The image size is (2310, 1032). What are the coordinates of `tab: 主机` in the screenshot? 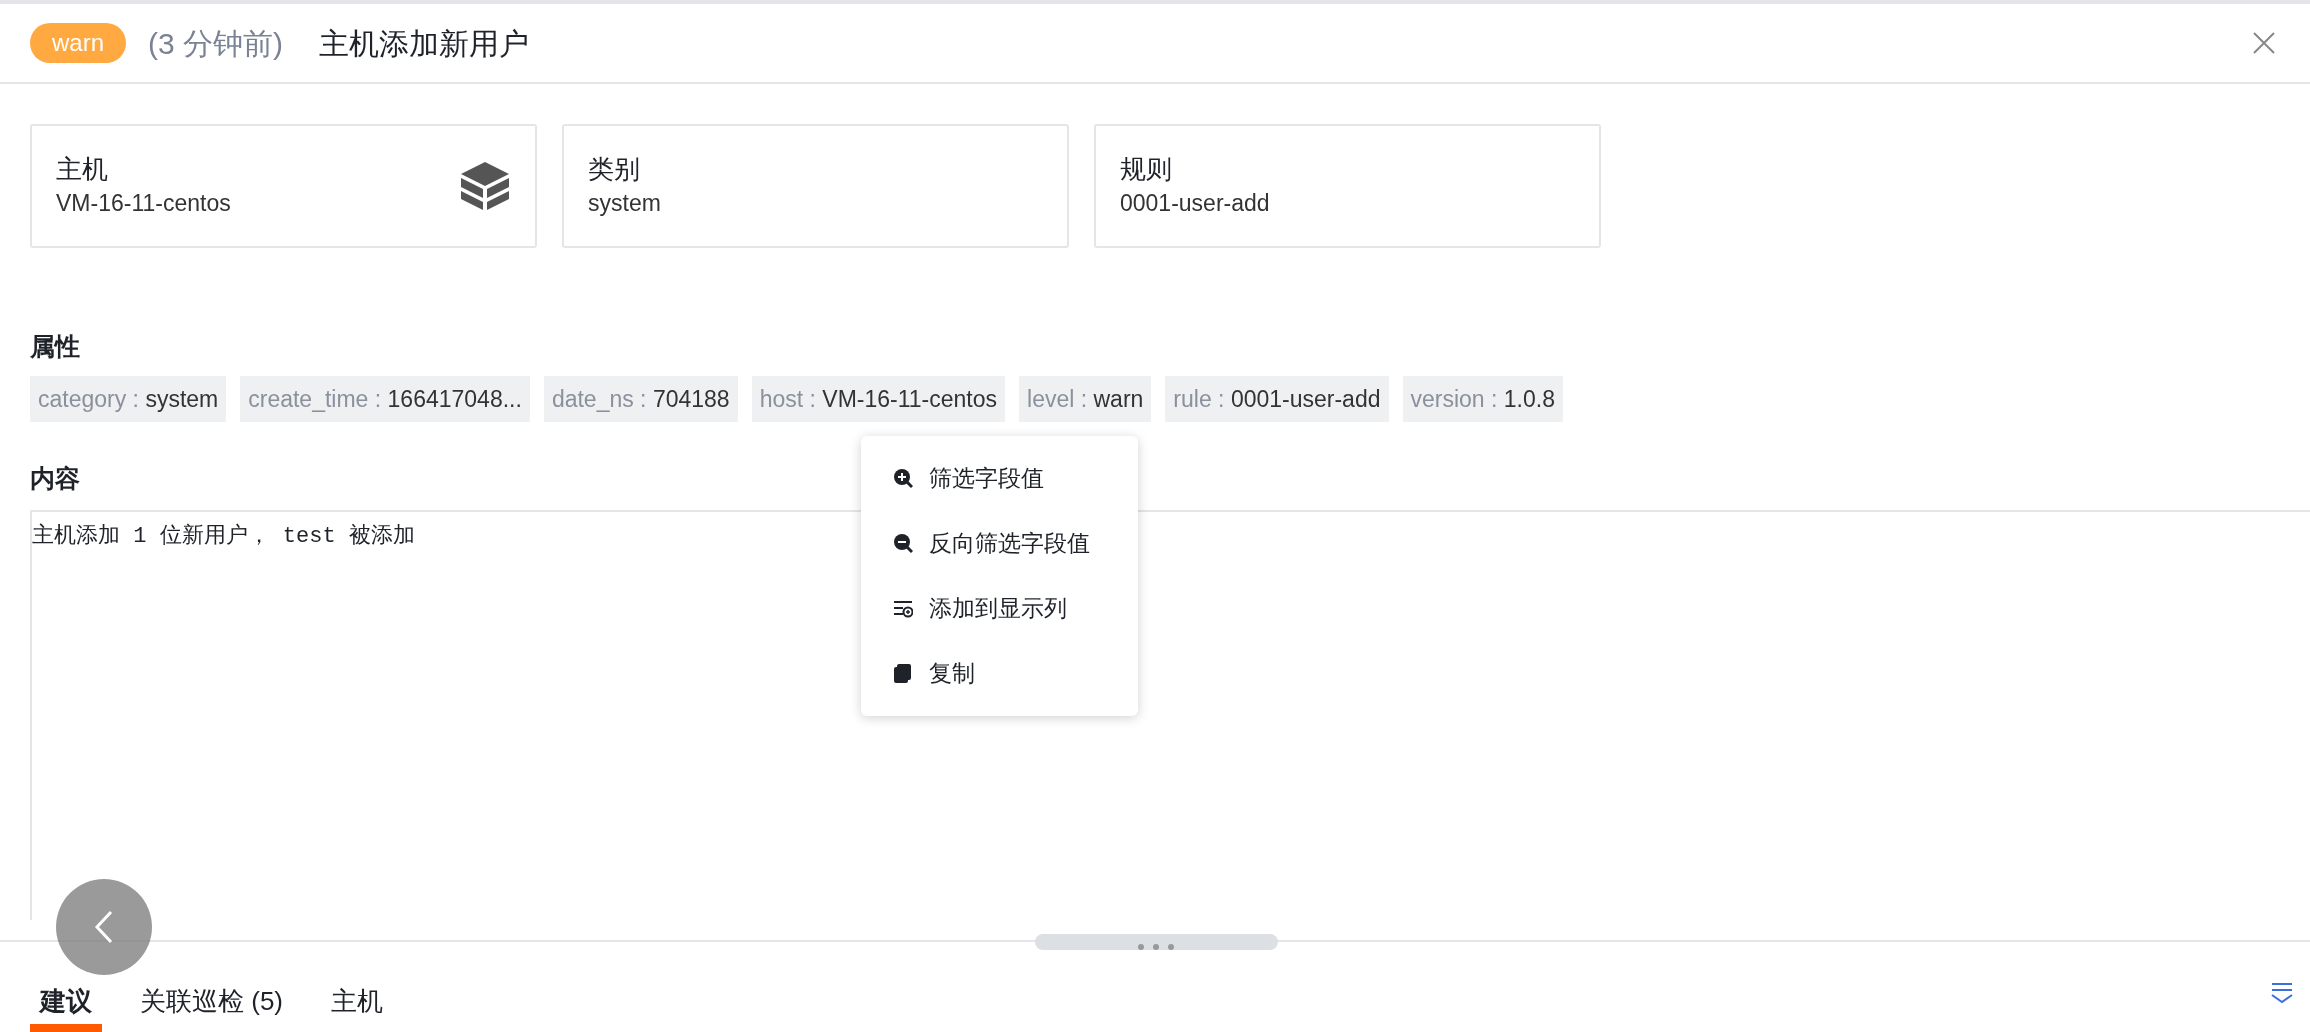 It's located at (357, 1008).